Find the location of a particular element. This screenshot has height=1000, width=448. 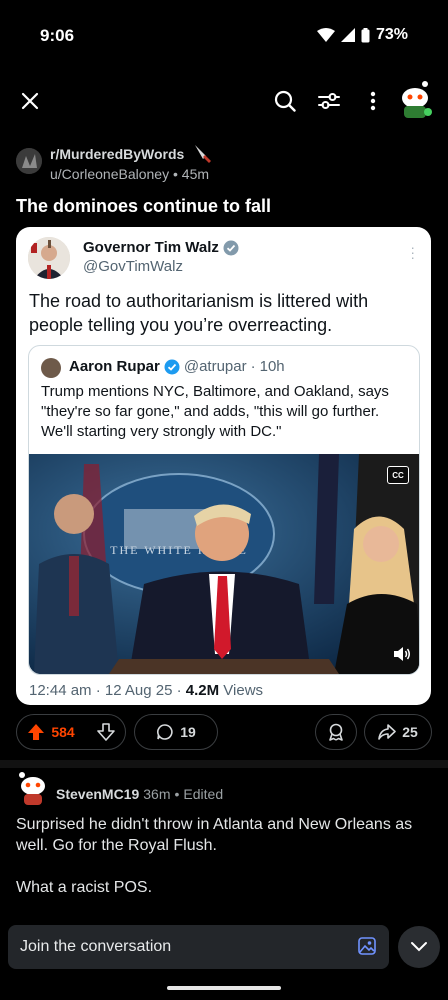

add-image-icon is located at coordinates (367, 946).